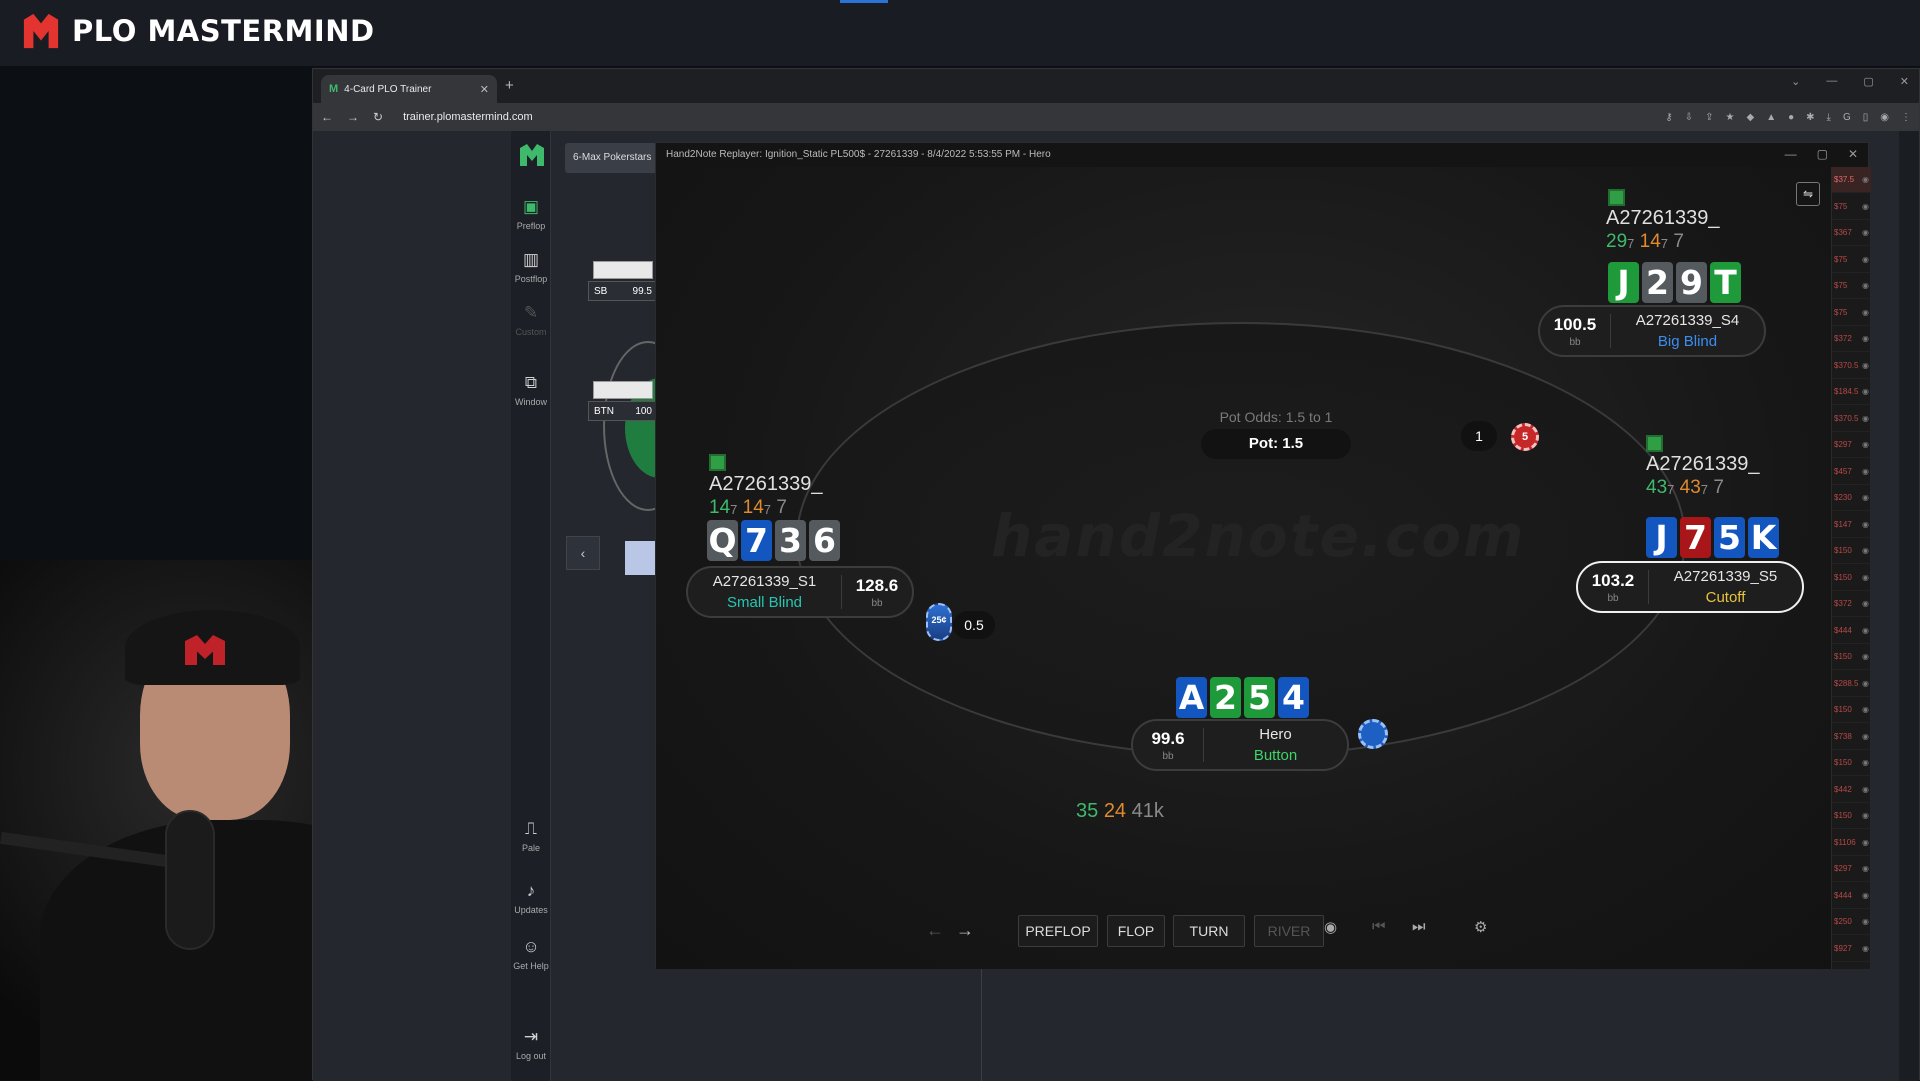  What do you see at coordinates (531, 320) in the screenshot?
I see `sidebar-item-custom: ✎ Custom` at bounding box center [531, 320].